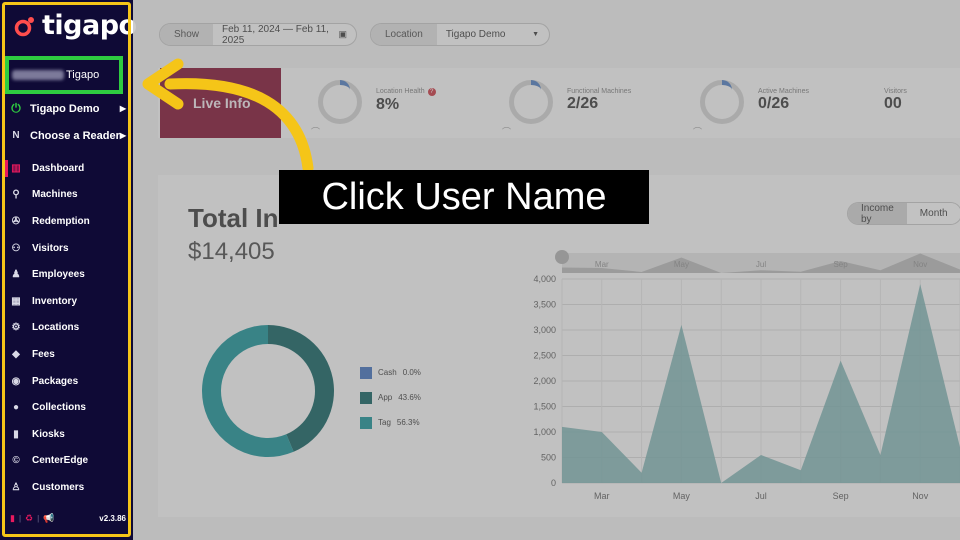 This screenshot has height=540, width=960. I want to click on tag-icon: ◆, so click(16, 354).